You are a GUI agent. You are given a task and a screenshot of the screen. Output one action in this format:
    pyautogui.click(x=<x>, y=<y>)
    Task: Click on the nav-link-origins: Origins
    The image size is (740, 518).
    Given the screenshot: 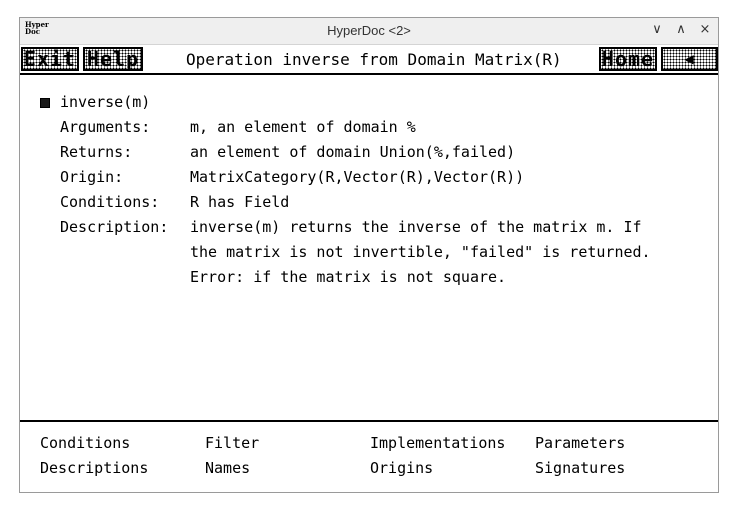 What is the action you would take?
    pyautogui.click(x=401, y=468)
    